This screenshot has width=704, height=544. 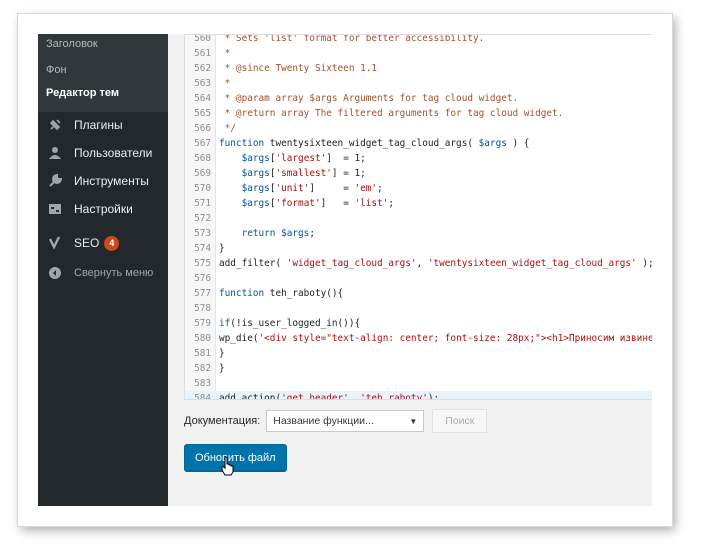 What do you see at coordinates (418, 278) in the screenshot?
I see `code-line: 576` at bounding box center [418, 278].